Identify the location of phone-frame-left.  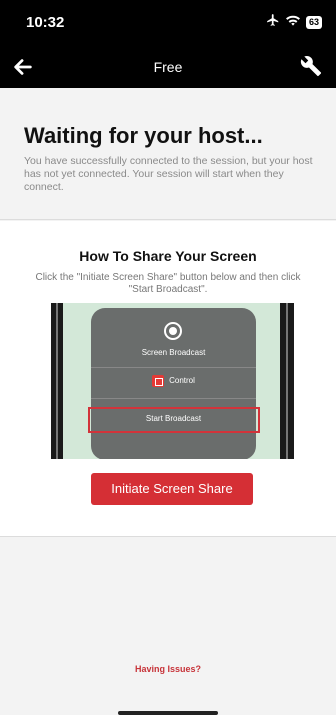
(57, 381).